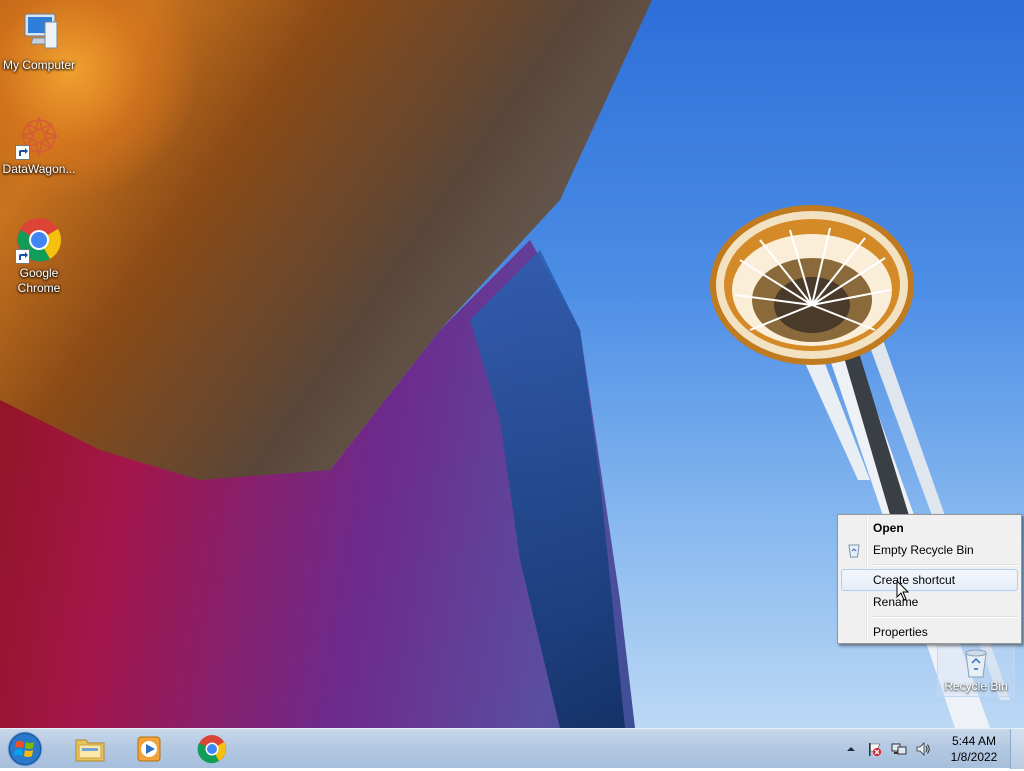  I want to click on clock-date: 1/8/2022, so click(974, 757).